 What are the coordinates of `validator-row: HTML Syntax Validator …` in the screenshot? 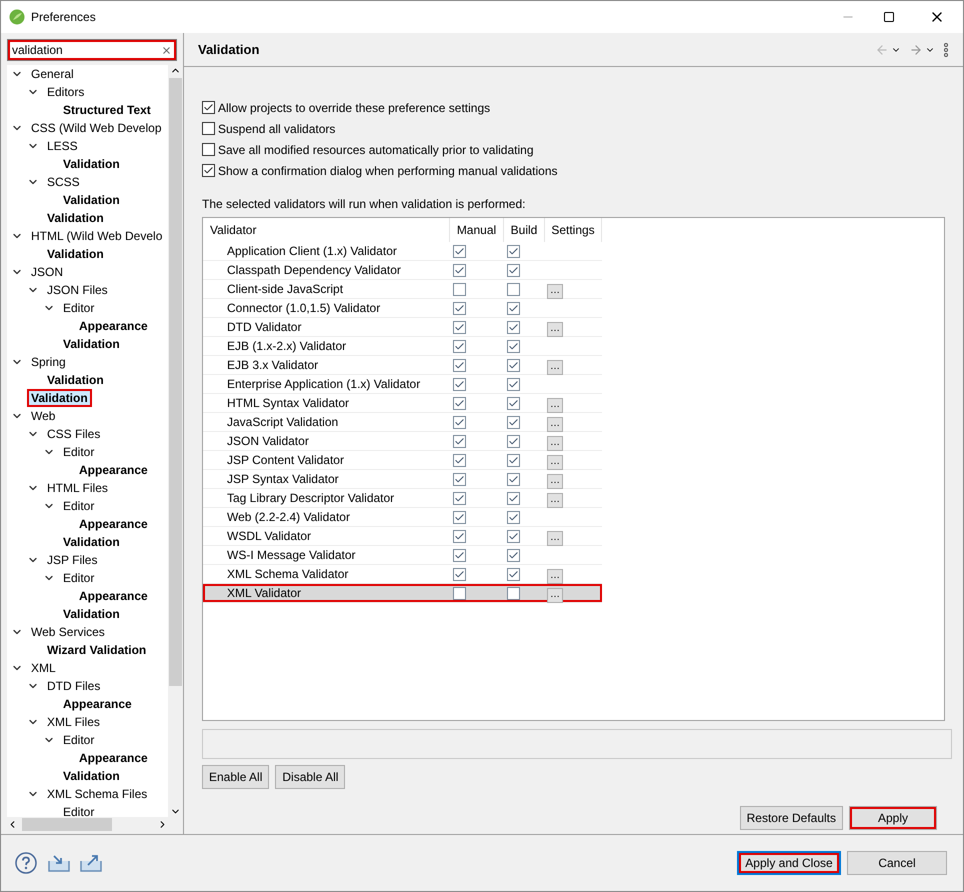 It's located at (402, 403).